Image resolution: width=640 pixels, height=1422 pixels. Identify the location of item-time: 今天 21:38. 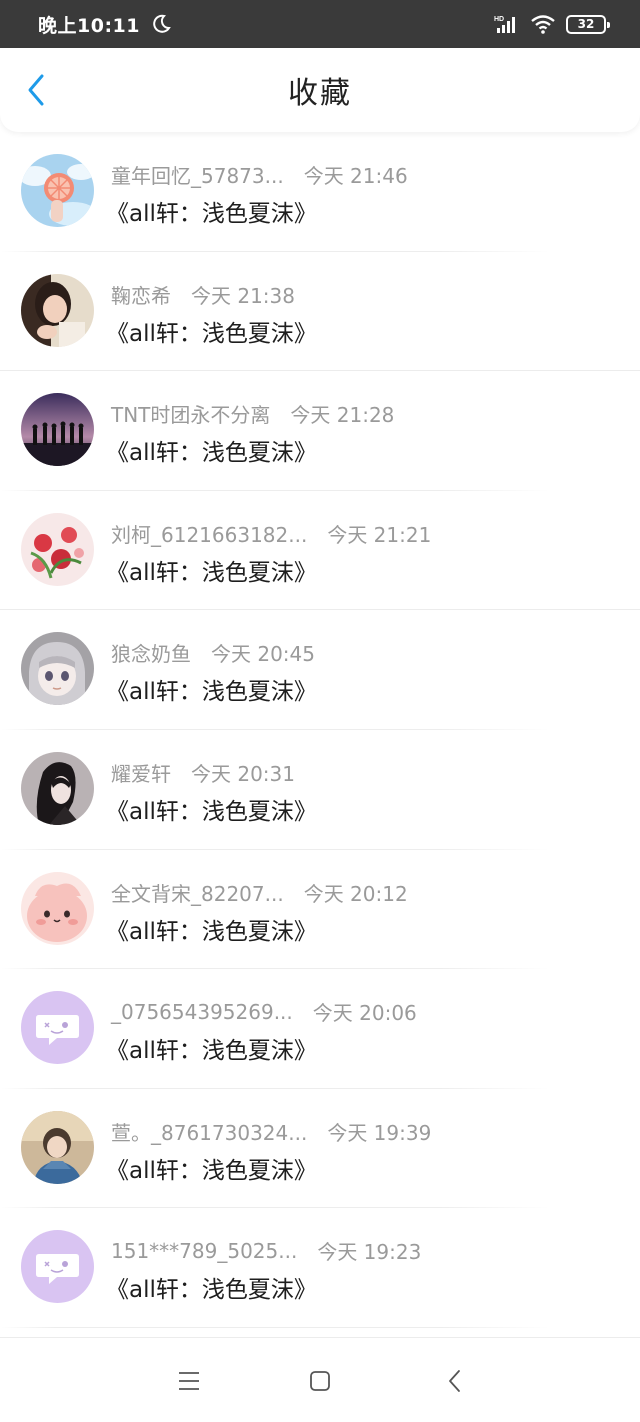
(243, 295).